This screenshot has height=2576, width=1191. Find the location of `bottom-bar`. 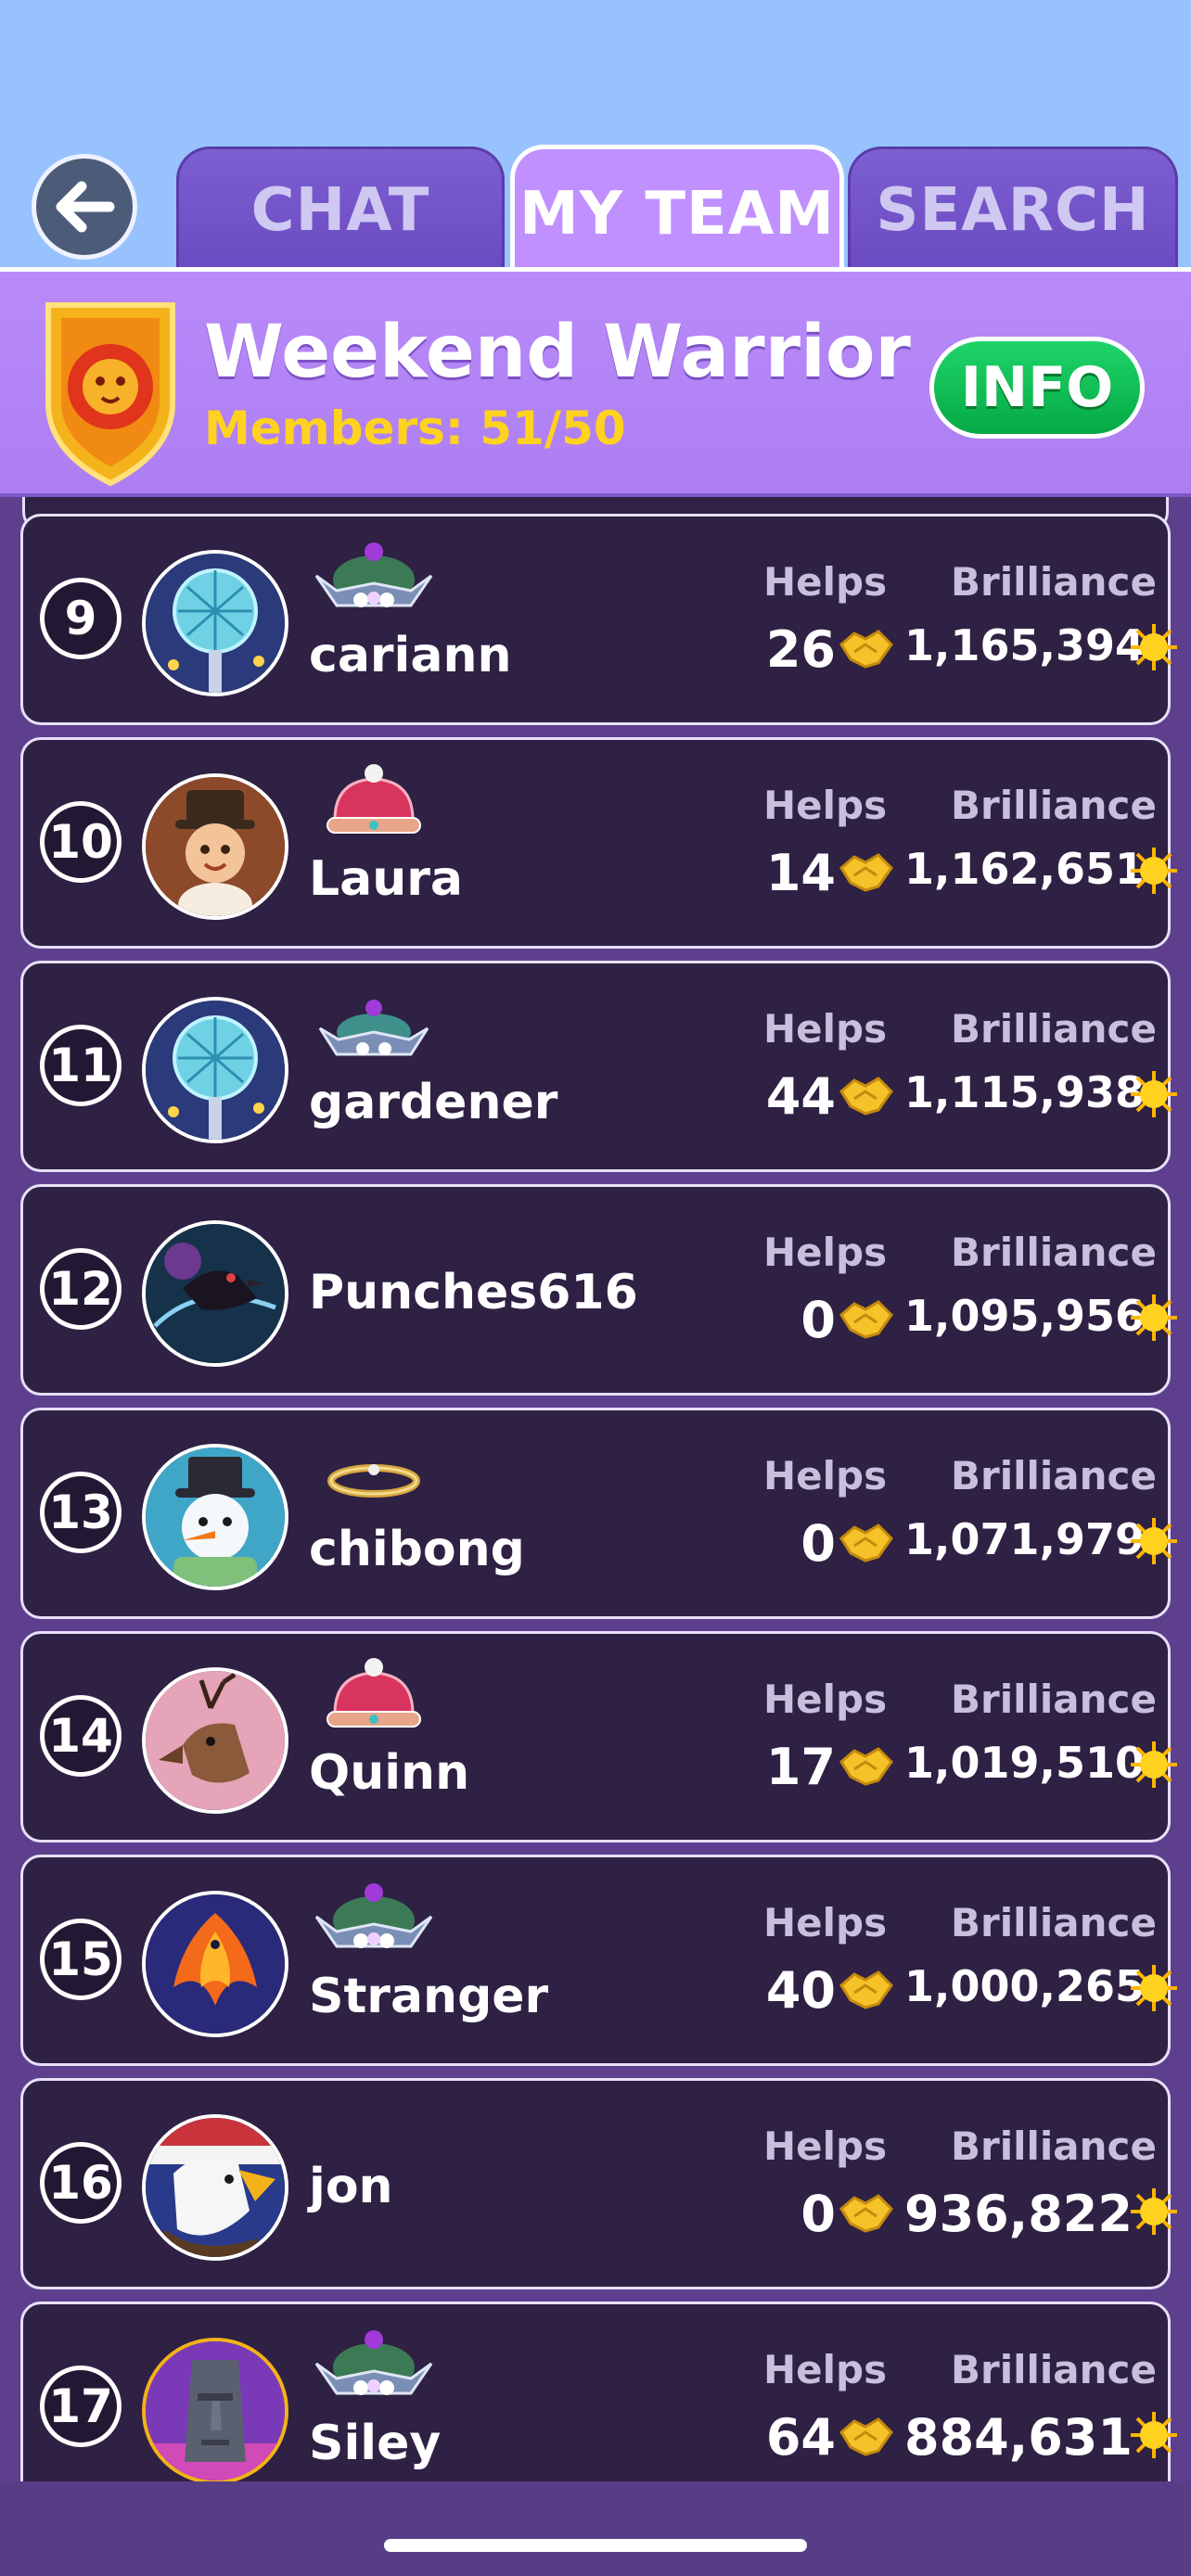

bottom-bar is located at coordinates (595, 2528).